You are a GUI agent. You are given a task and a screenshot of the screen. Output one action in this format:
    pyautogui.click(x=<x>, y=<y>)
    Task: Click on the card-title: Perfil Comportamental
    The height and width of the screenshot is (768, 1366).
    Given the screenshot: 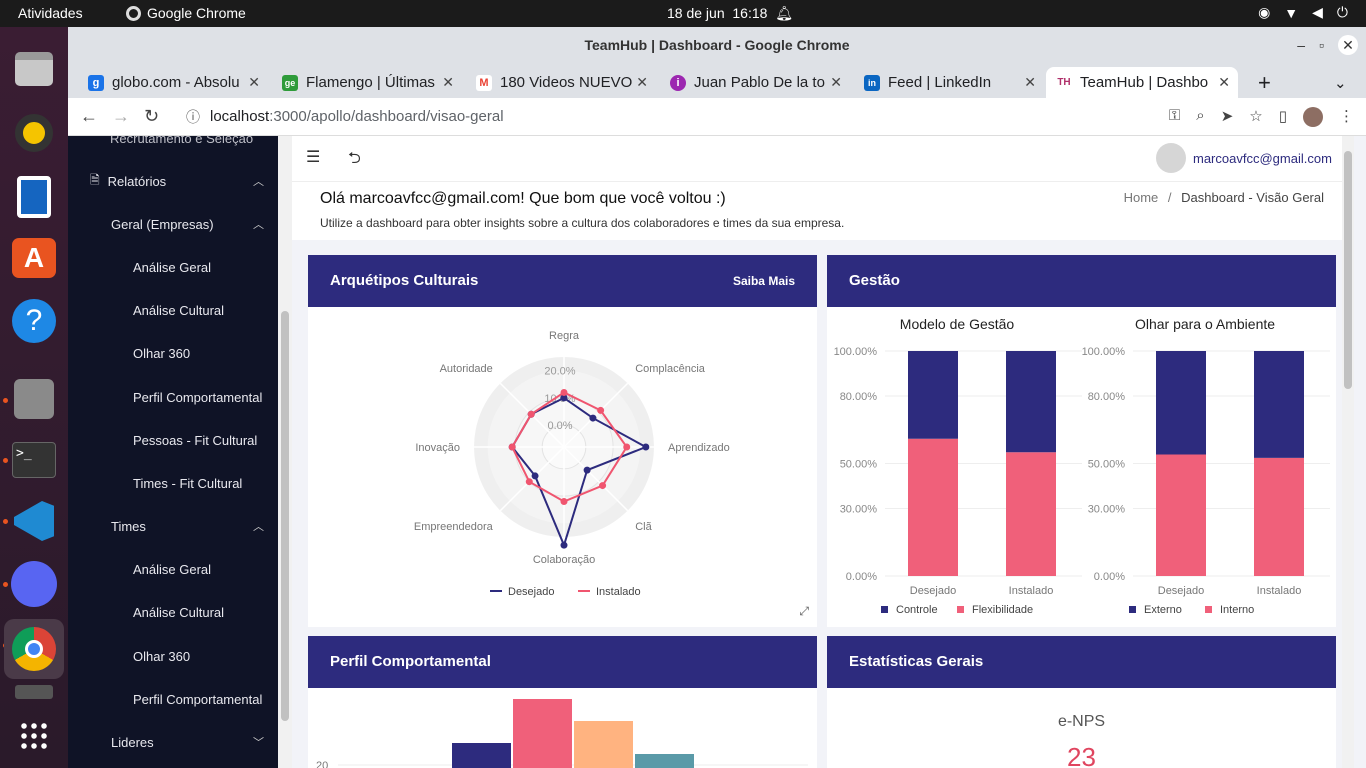 What is the action you would take?
    pyautogui.click(x=410, y=661)
    